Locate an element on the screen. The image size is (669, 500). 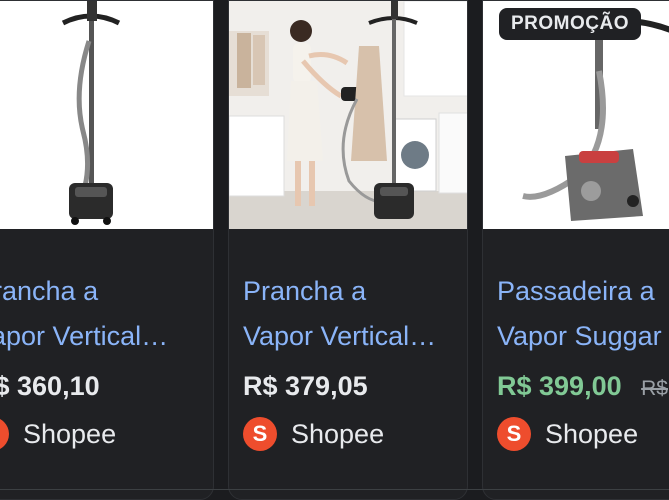
sale-price: R$ 399,00 is located at coordinates (559, 386).